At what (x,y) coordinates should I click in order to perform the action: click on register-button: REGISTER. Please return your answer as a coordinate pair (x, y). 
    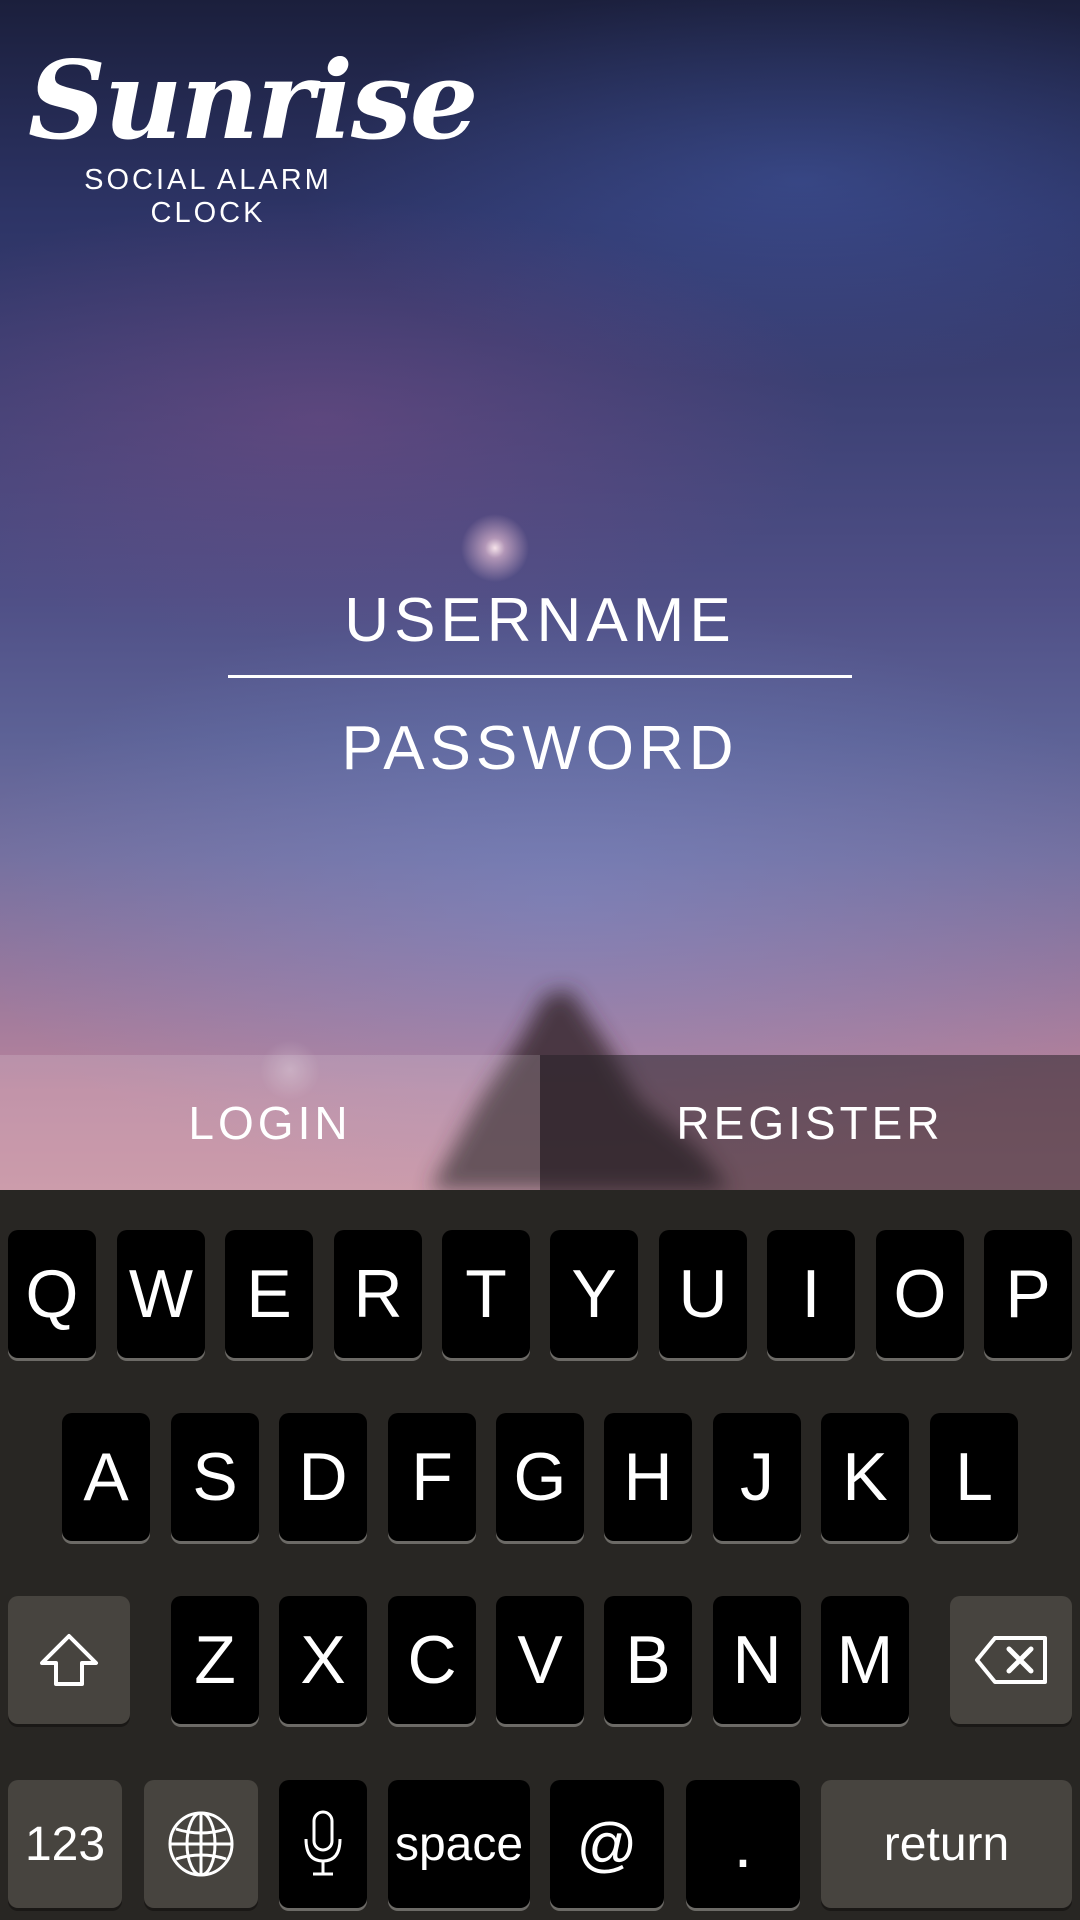
    Looking at the image, I should click on (810, 1122).